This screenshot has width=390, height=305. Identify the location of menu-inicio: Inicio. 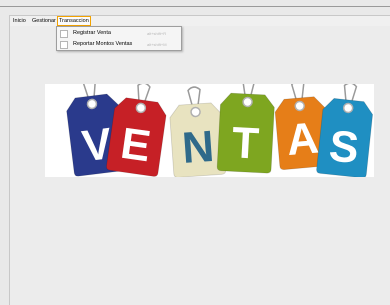
(19, 21).